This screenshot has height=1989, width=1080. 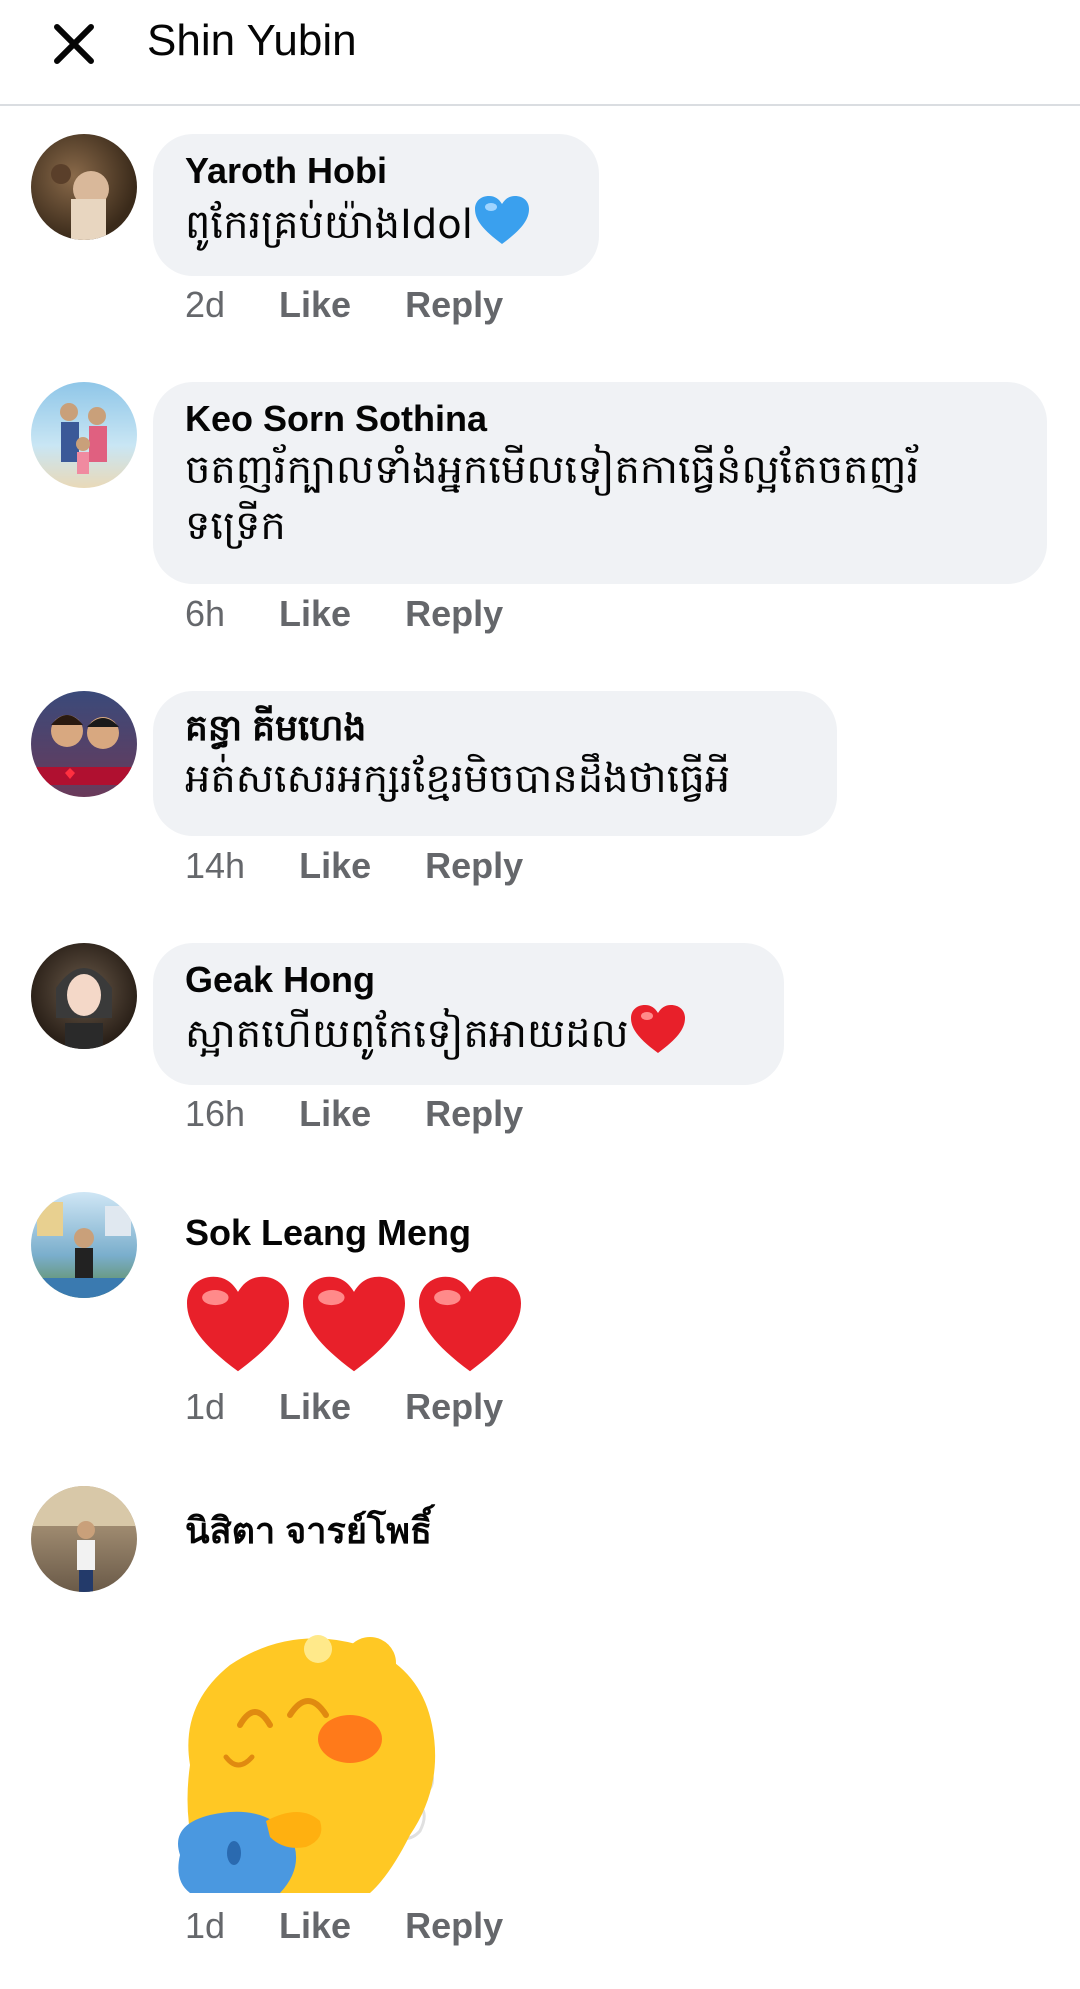 I want to click on comment-author: Geak Hong, so click(x=468, y=980).